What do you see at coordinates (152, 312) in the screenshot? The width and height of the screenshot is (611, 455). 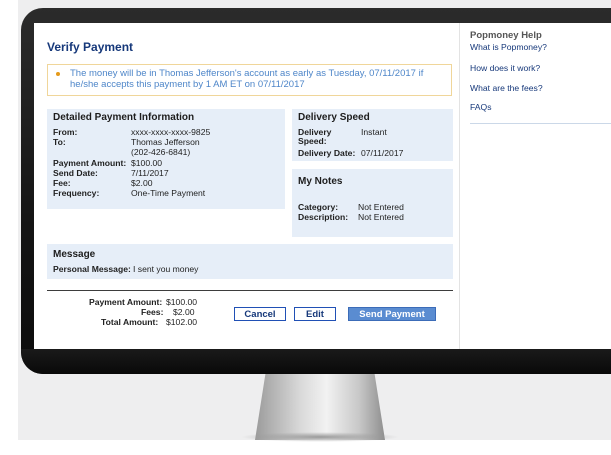 I see `fees-label: Fees:` at bounding box center [152, 312].